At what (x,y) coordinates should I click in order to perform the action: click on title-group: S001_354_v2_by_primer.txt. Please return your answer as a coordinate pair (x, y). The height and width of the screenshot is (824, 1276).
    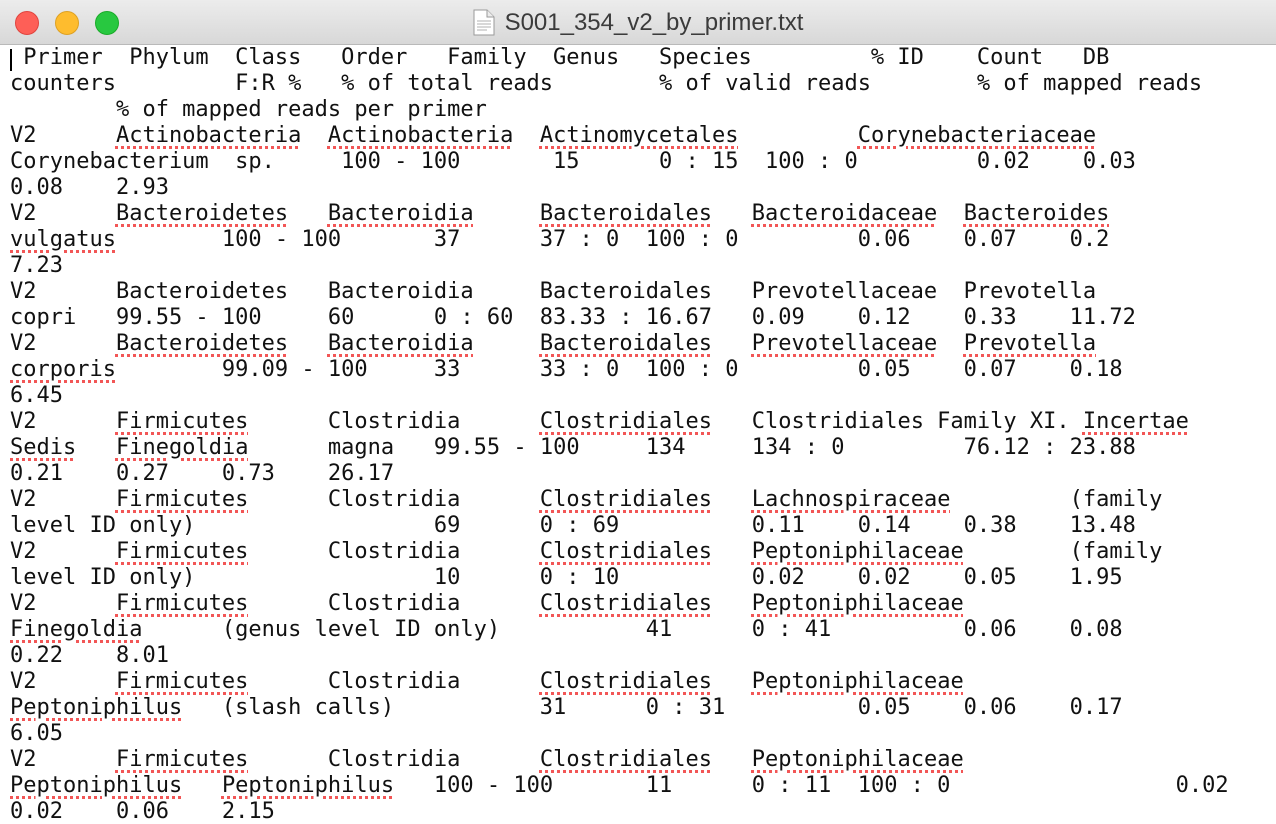
    Looking at the image, I should click on (638, 22).